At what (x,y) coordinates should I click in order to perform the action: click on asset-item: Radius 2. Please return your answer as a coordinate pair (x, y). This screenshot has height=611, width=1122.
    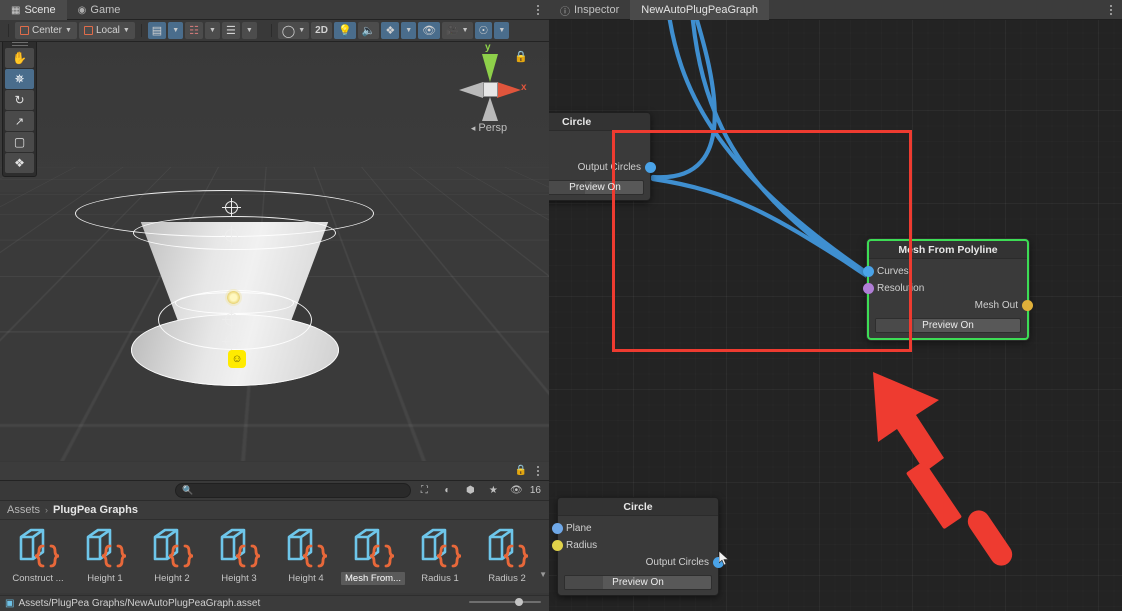
    Looking at the image, I should click on (507, 558).